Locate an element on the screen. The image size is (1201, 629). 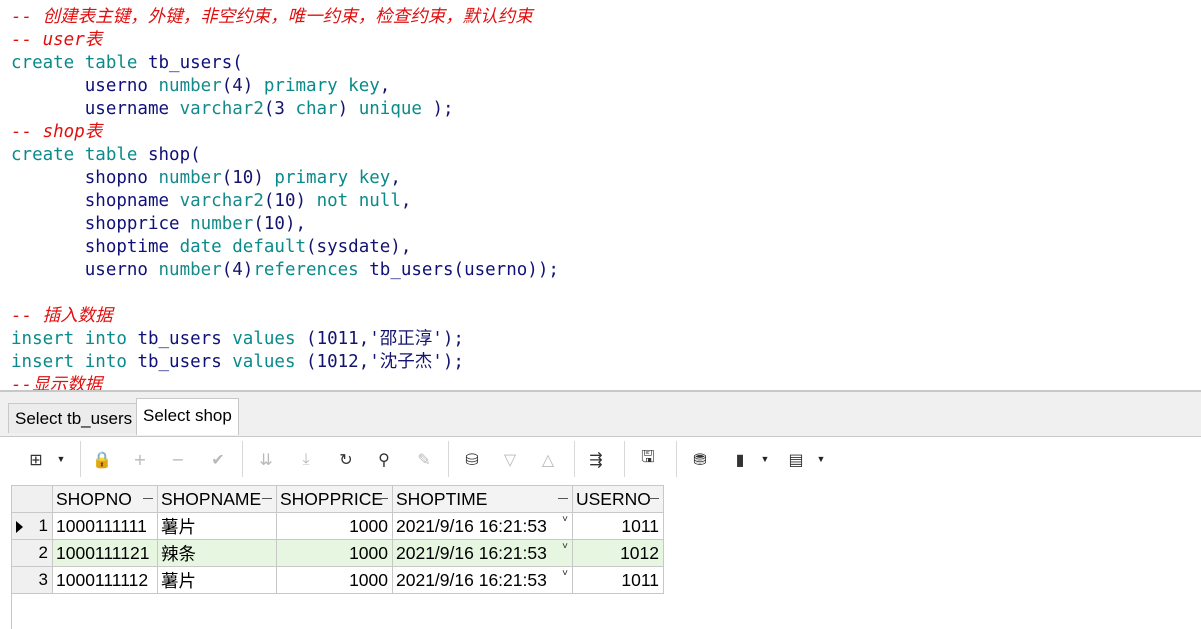
cell-shopno: 1000111121 is located at coordinates (105, 553).